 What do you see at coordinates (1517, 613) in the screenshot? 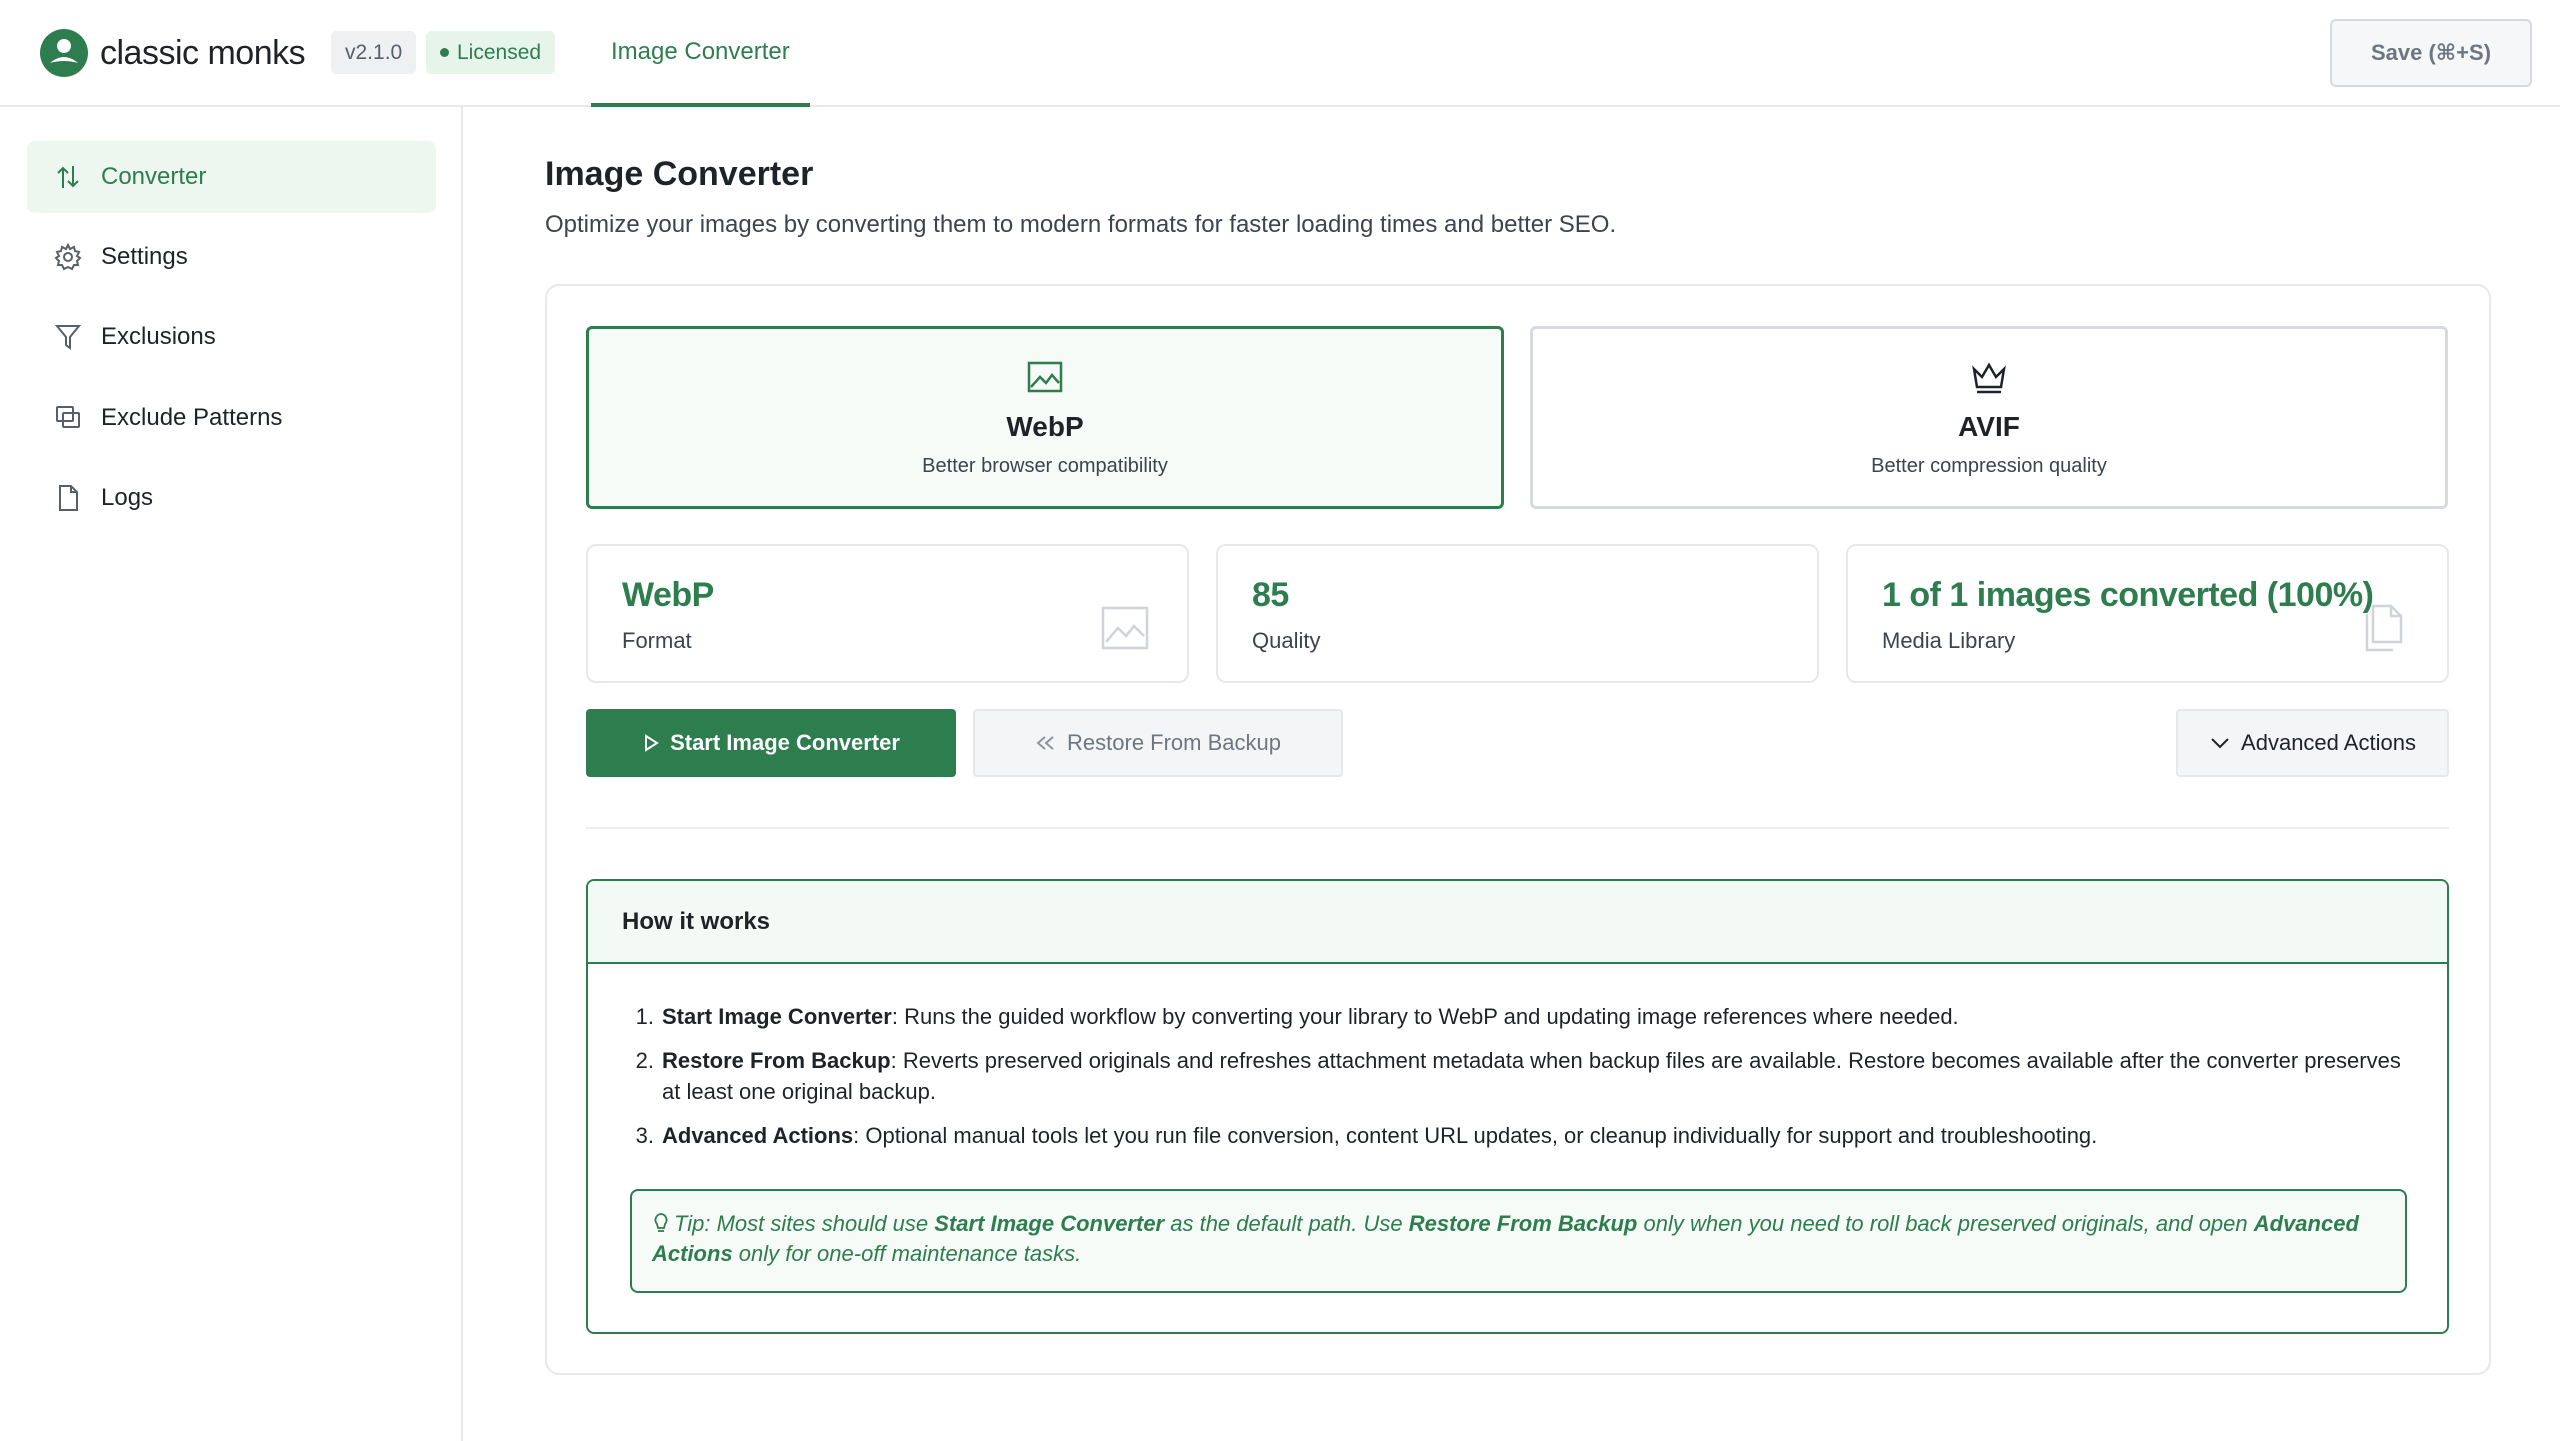
I see `stat-quality: 85 Quality` at bounding box center [1517, 613].